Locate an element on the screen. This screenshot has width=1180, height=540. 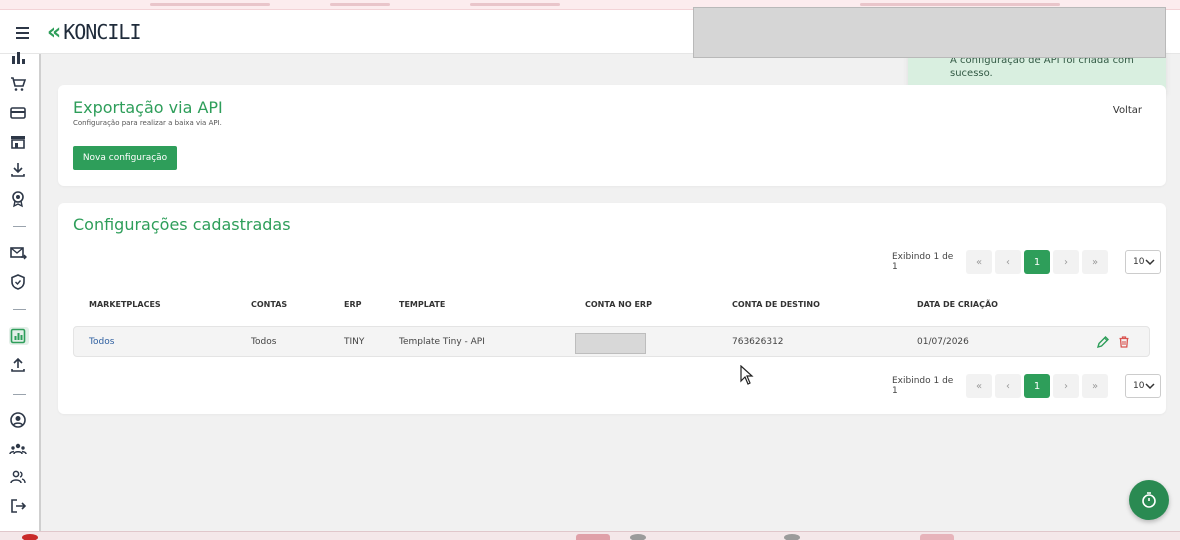
page-title: Exportação via API is located at coordinates (148, 107).